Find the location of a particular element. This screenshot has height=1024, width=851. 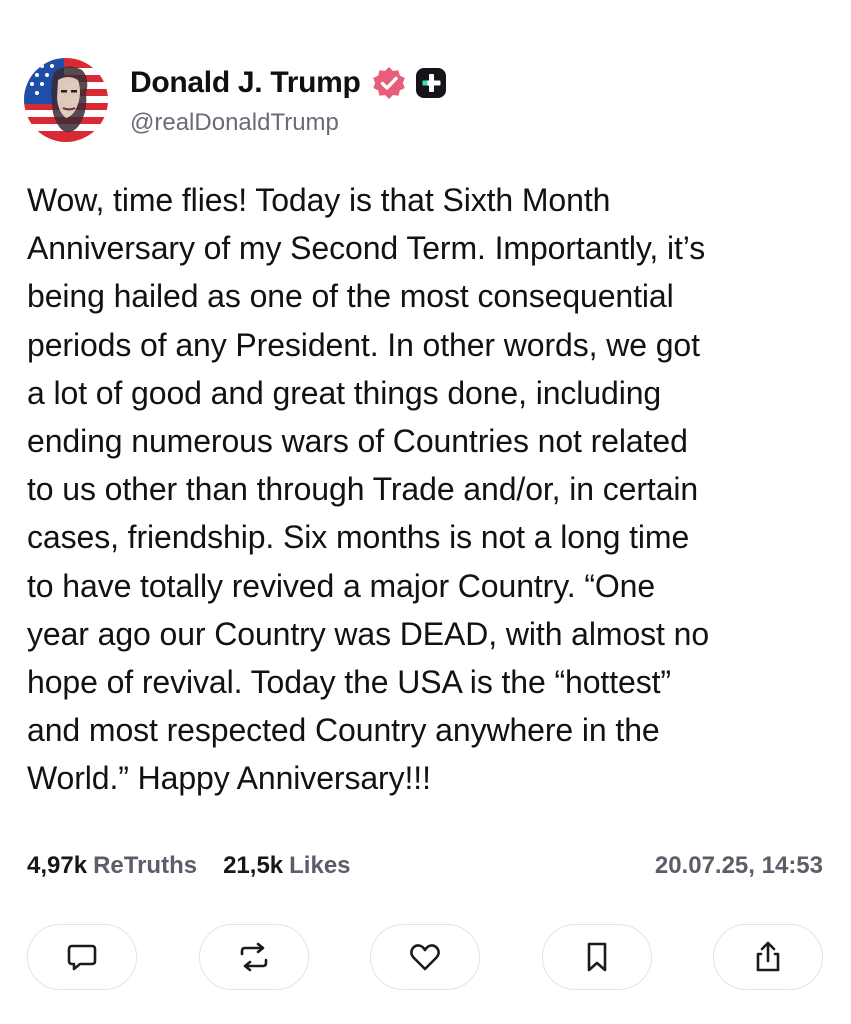

comment-icon is located at coordinates (82, 957).